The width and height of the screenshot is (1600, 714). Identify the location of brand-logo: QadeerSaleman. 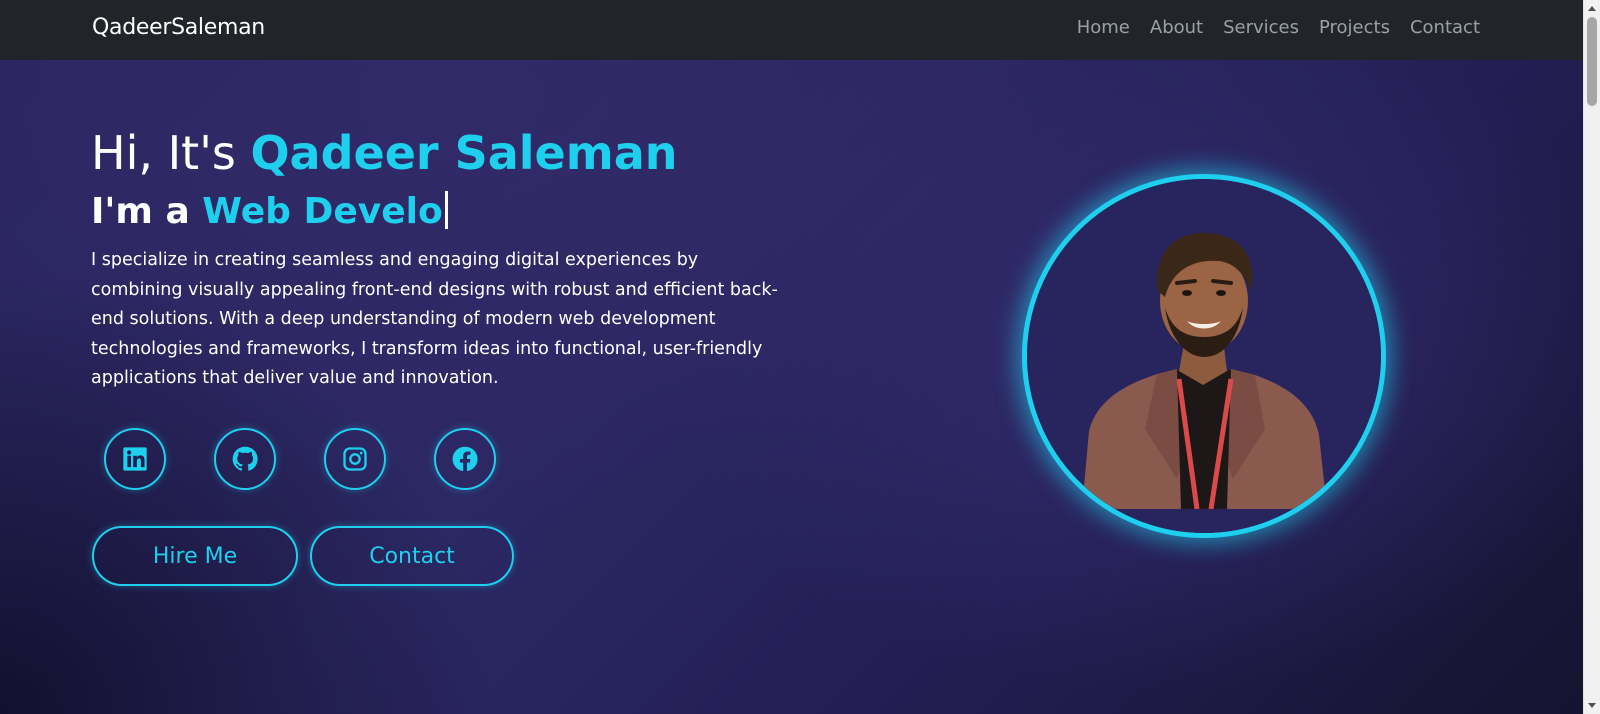
(178, 28).